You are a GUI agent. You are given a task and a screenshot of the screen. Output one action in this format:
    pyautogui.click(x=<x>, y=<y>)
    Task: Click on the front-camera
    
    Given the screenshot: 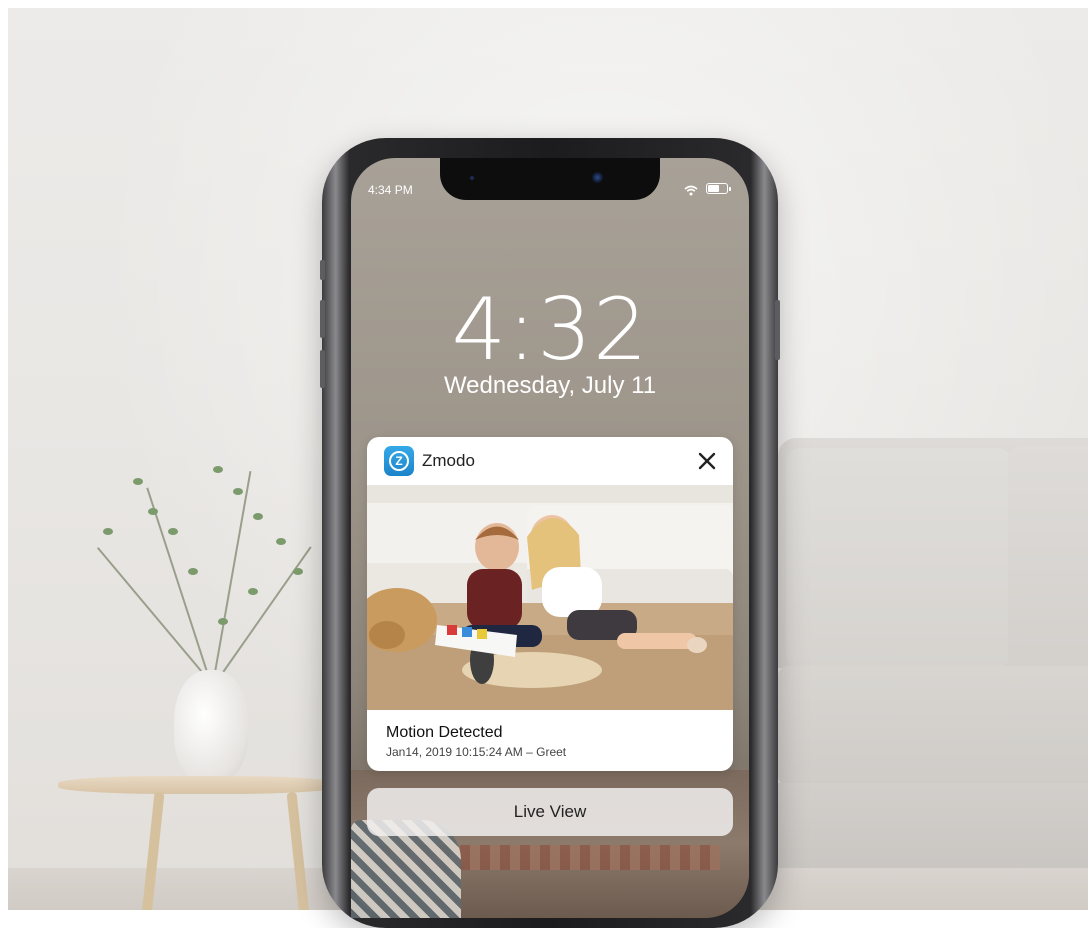 What is the action you would take?
    pyautogui.click(x=597, y=177)
    